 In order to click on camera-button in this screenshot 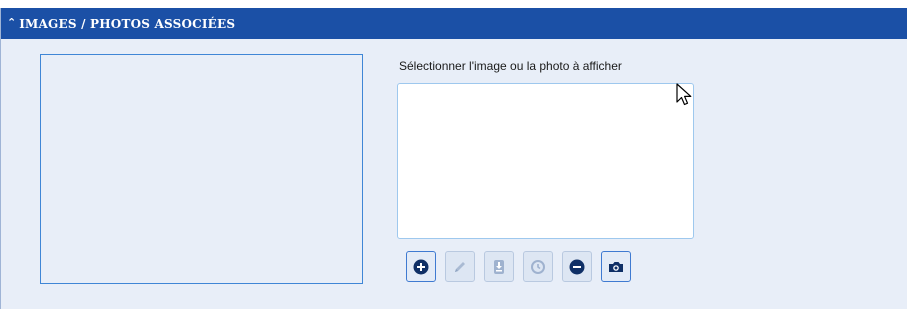, I will do `click(616, 266)`.